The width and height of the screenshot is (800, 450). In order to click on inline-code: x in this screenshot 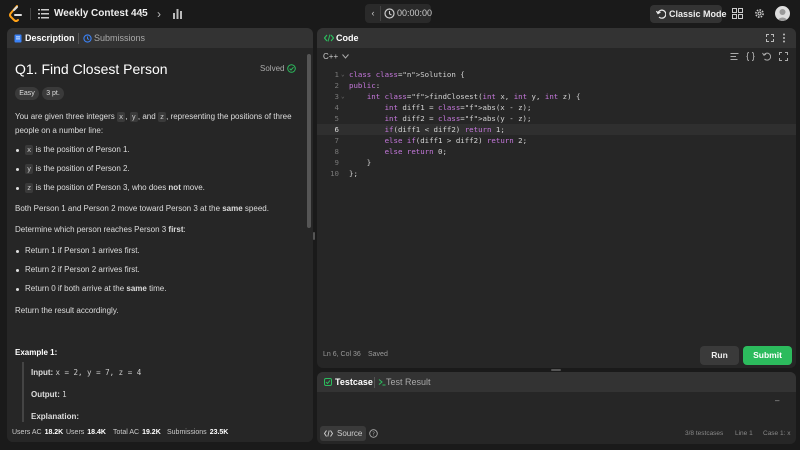, I will do `click(29, 150)`.